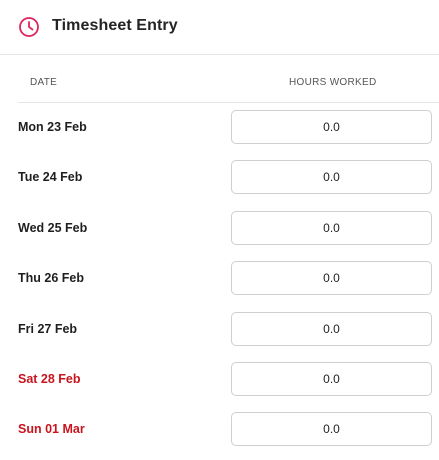 The width and height of the screenshot is (439, 460). I want to click on table-row: Thu 26 Feb, so click(219, 280).